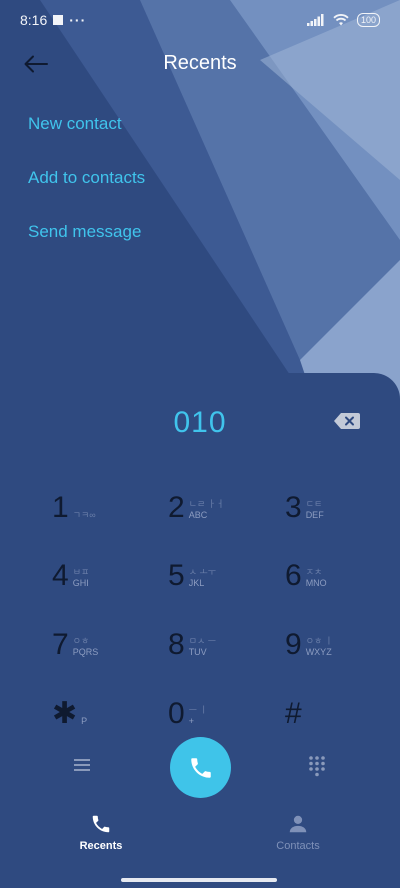  Describe the element at coordinates (293, 507) in the screenshot. I see `key-digit: 3` at that location.